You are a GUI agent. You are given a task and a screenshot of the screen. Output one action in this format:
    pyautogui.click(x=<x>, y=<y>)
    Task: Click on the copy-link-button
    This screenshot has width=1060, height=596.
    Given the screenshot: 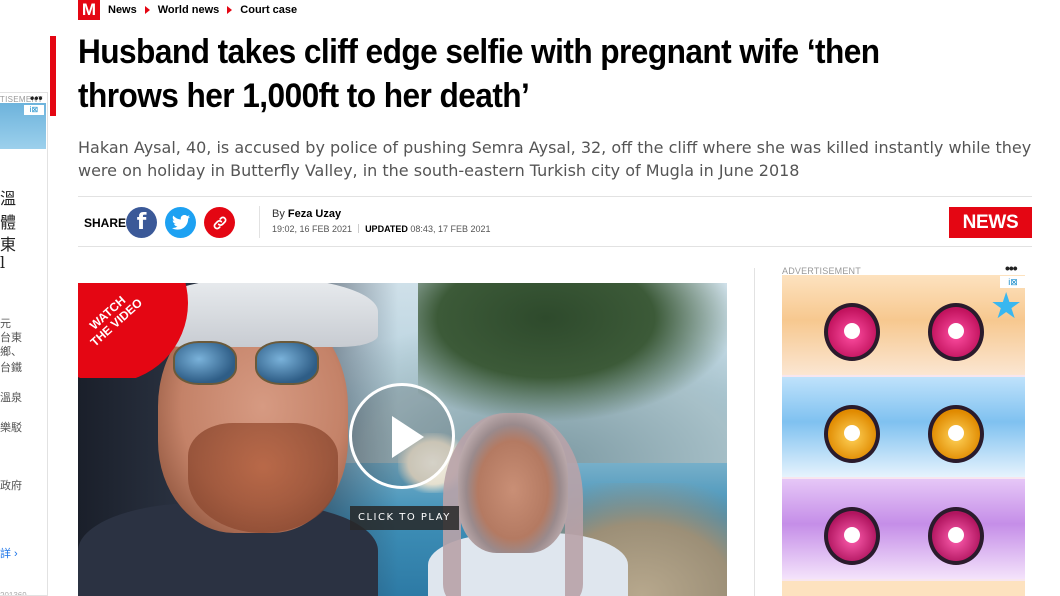 What is the action you would take?
    pyautogui.click(x=219, y=222)
    